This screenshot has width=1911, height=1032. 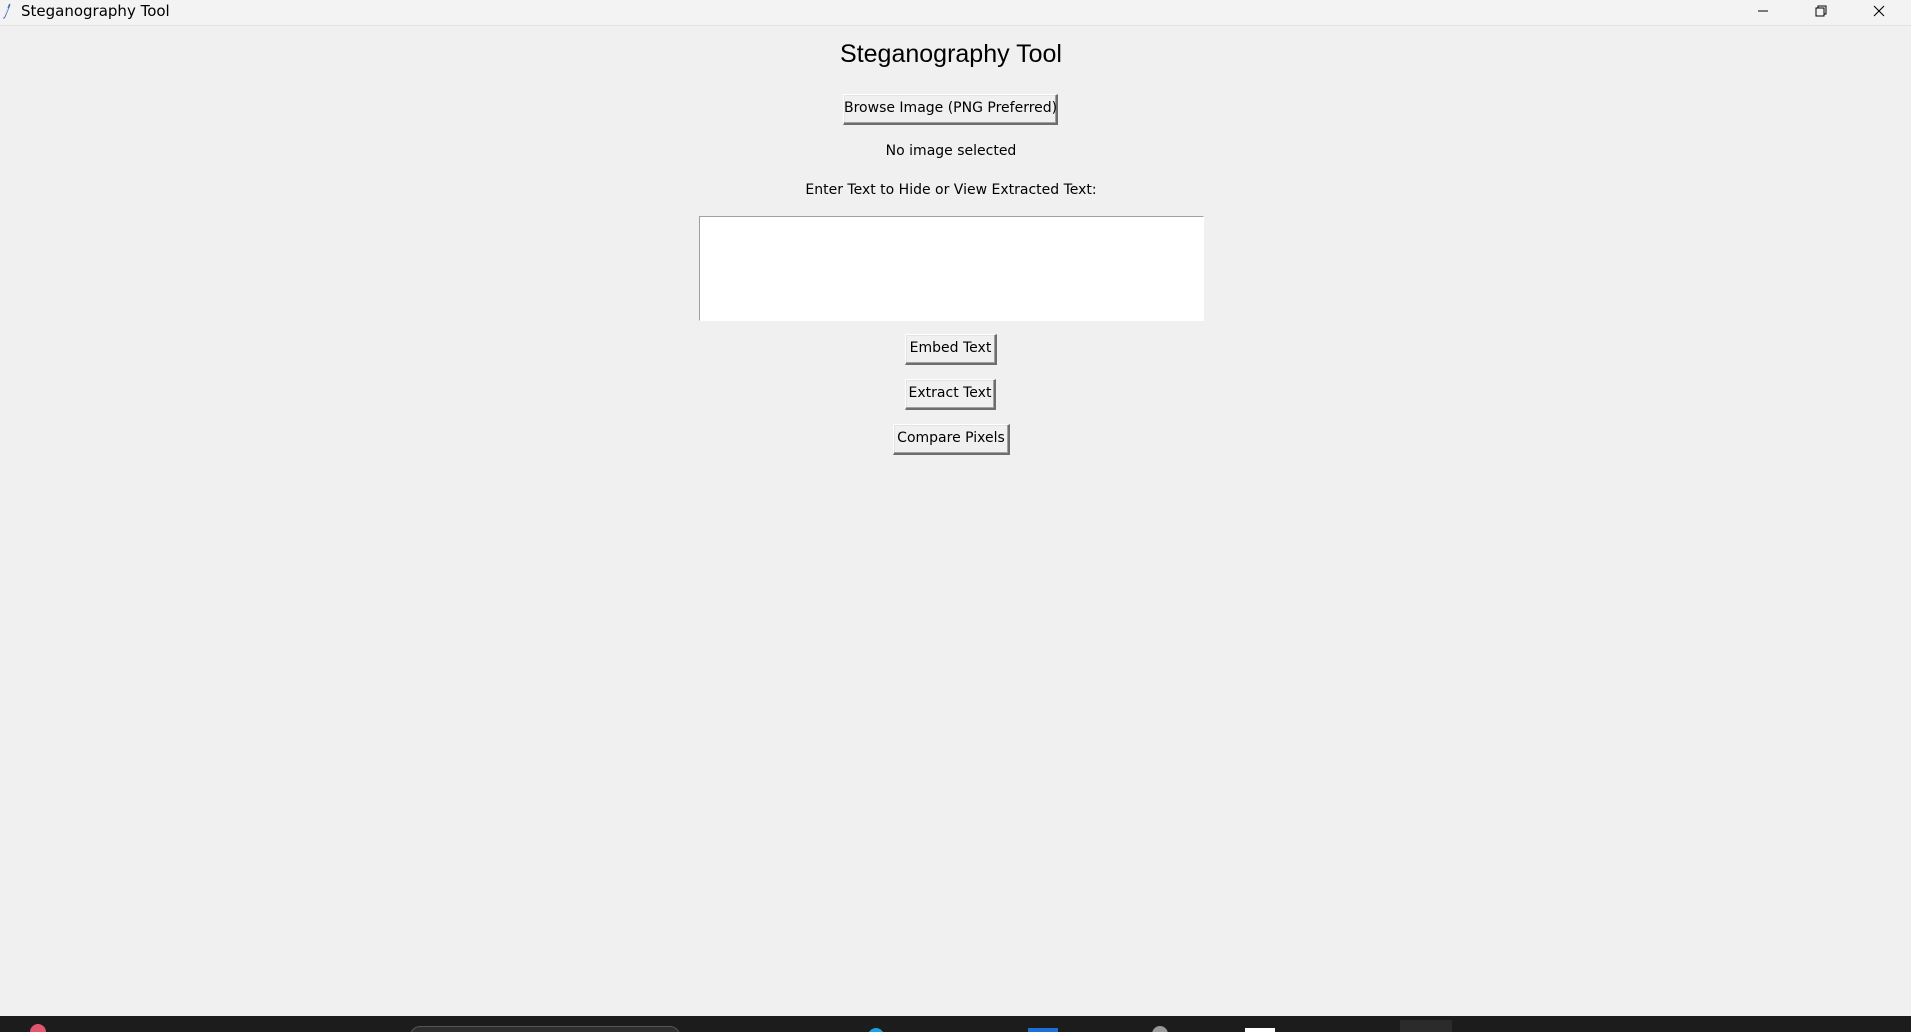 What do you see at coordinates (7, 11) in the screenshot?
I see `feather-icon` at bounding box center [7, 11].